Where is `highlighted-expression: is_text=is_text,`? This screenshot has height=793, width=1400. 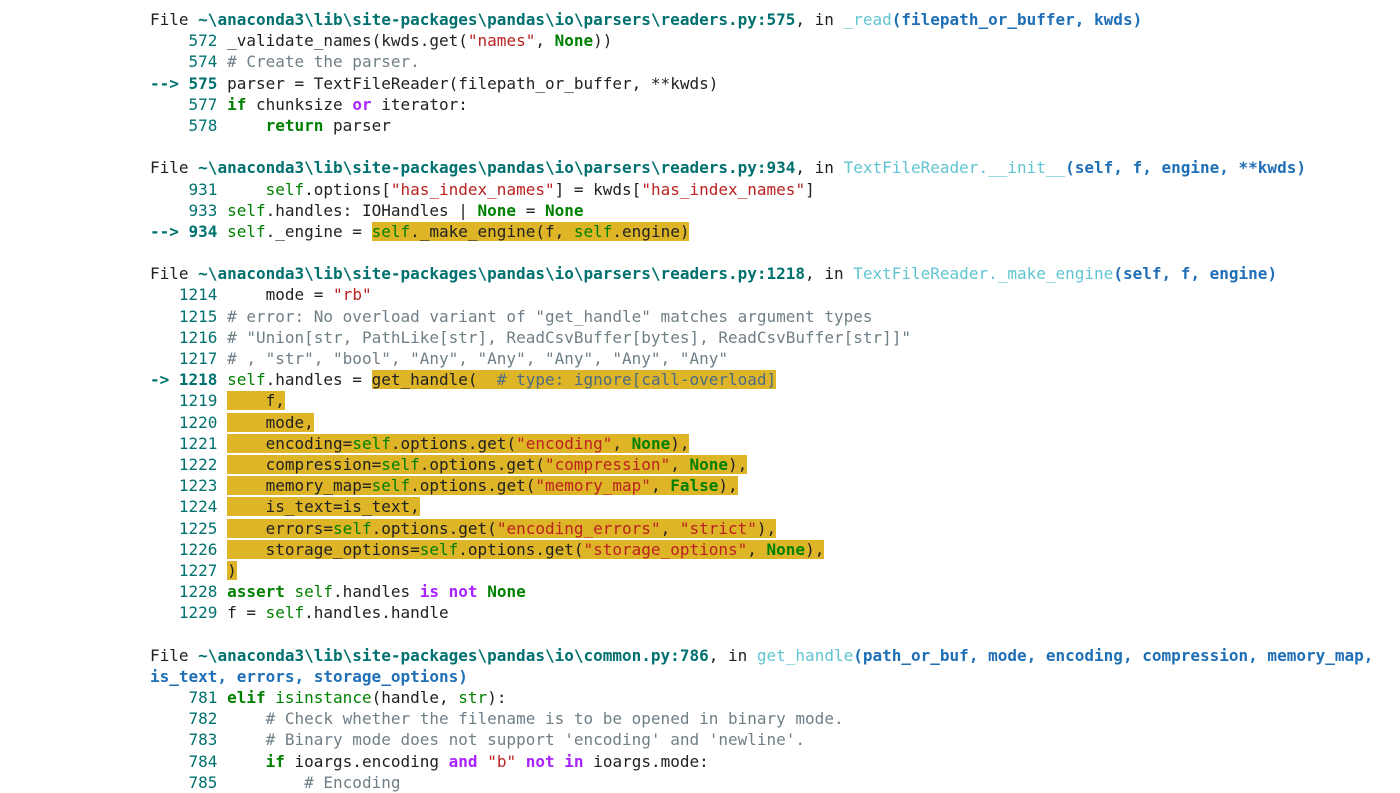
highlighted-expression: is_text=is_text, is located at coordinates (323, 507).